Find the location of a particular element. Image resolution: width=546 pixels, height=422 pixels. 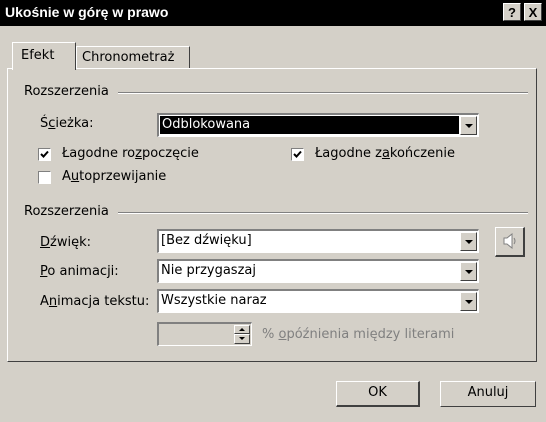

delay-decrement-button is located at coordinates (242, 339).